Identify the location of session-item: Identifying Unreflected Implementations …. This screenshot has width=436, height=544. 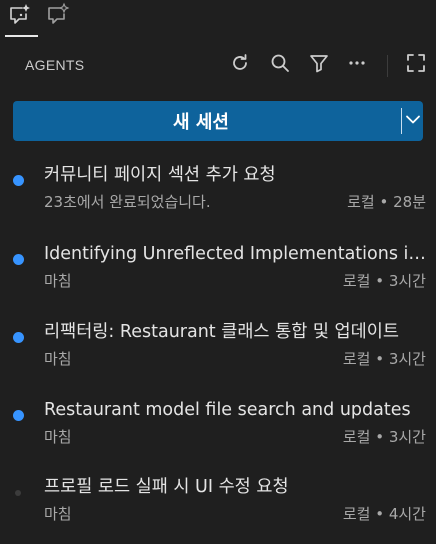
(218, 278).